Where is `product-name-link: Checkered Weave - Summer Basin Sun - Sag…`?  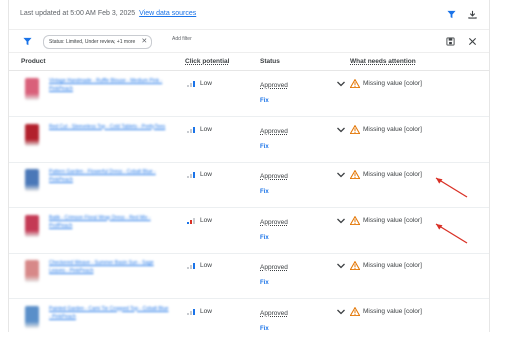
product-name-link: Checkered Weave - Summer Basin Sun - Sag… is located at coordinates (109, 267).